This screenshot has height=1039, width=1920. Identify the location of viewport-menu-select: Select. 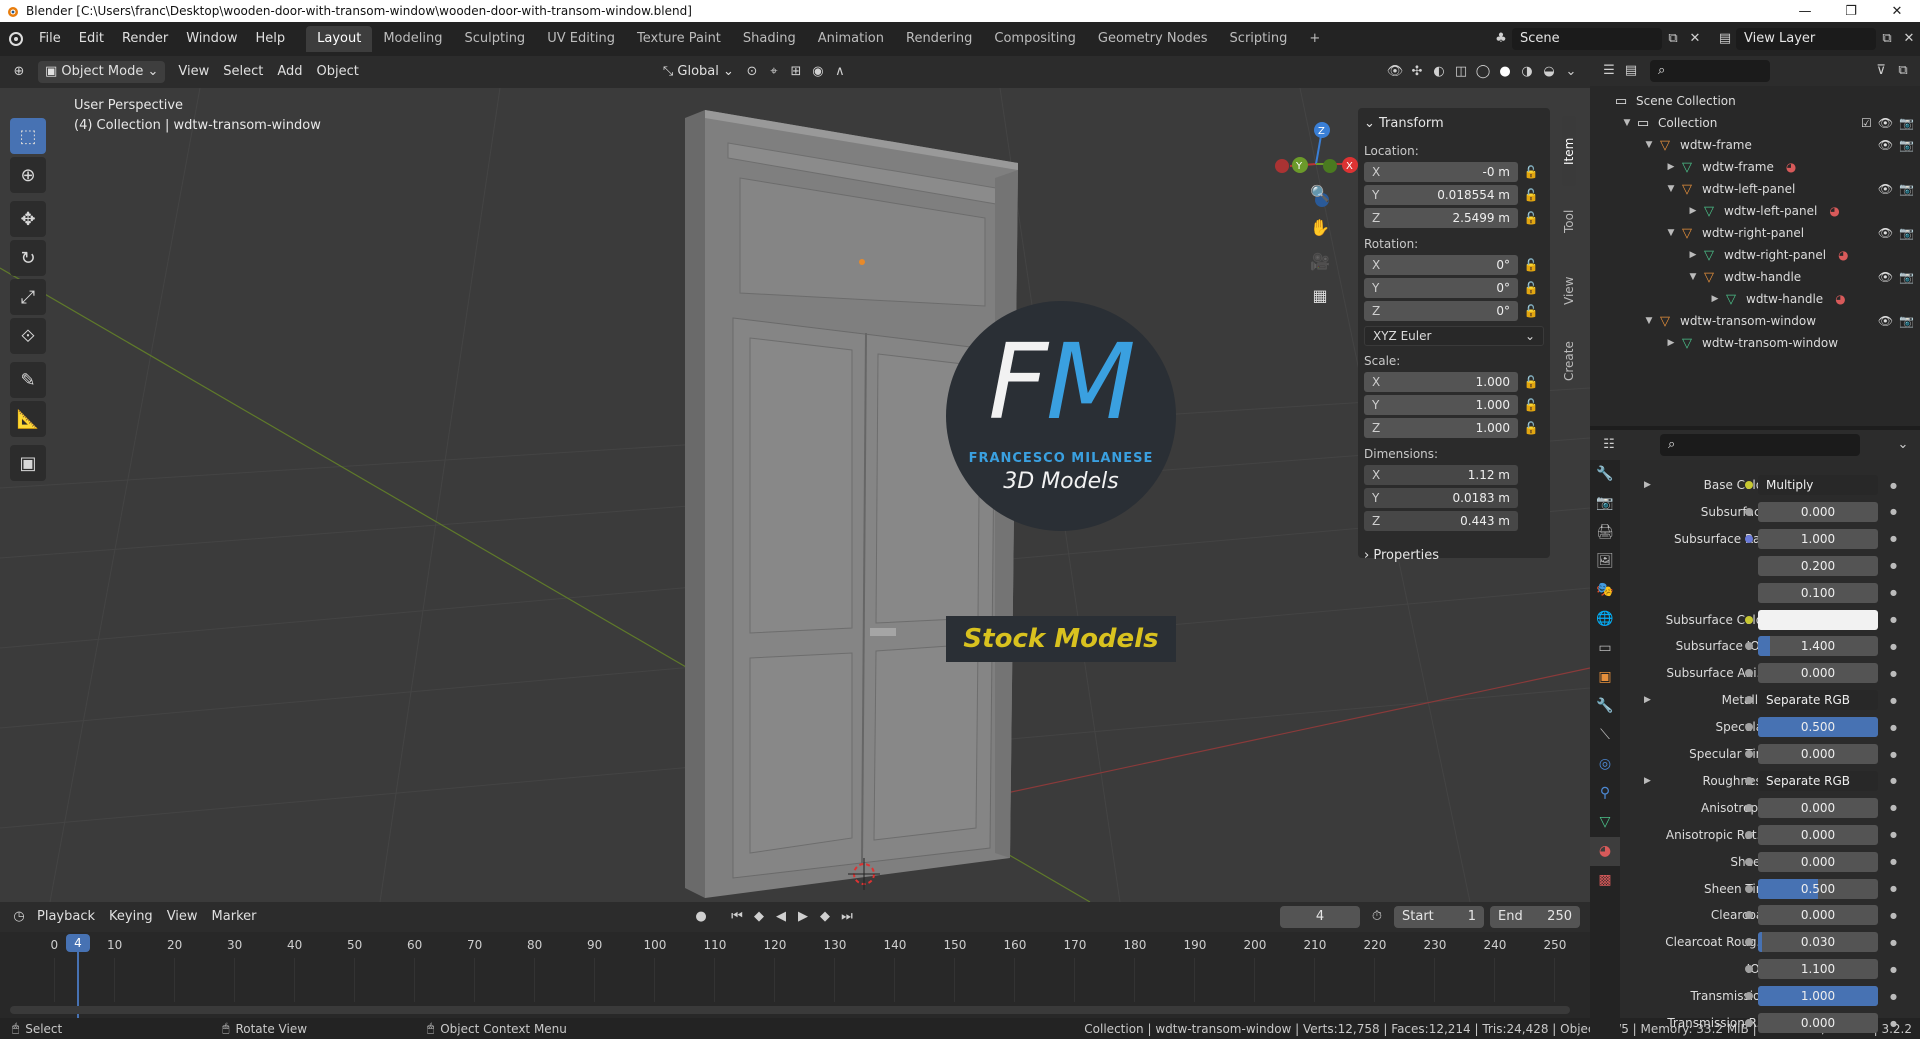
(243, 72).